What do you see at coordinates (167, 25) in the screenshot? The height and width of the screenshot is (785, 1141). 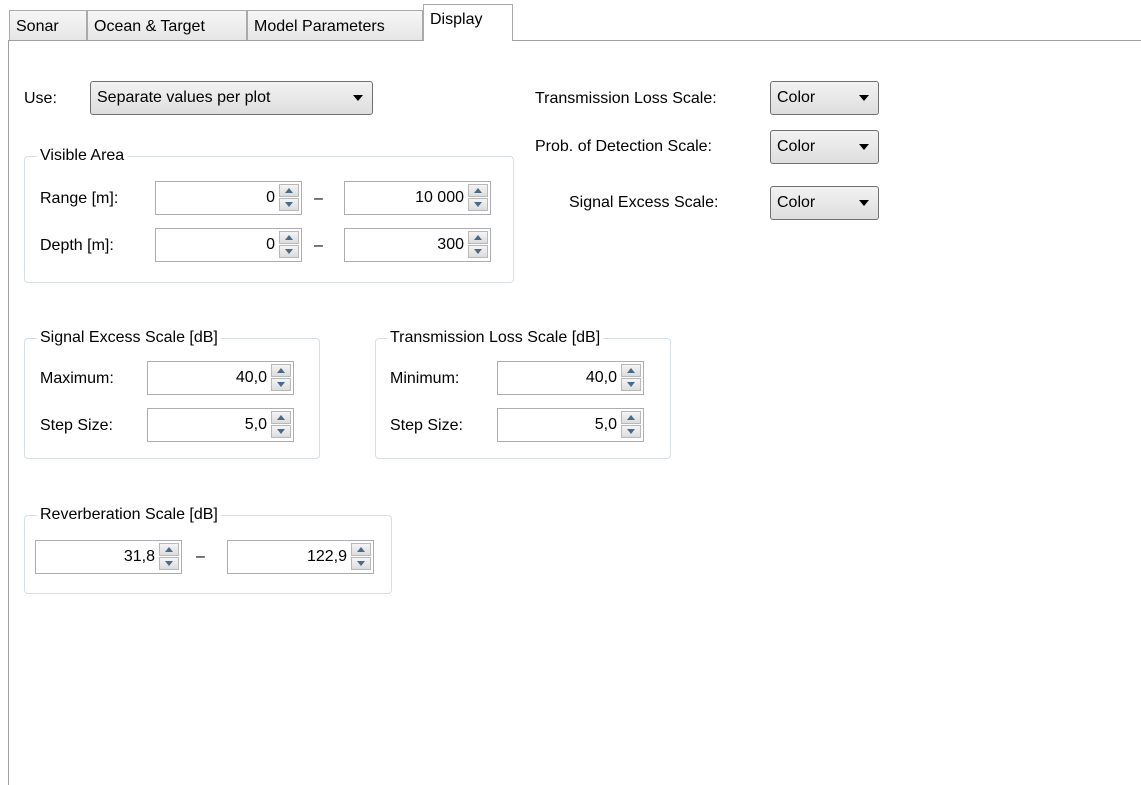 I see `tab-ocean-target: Ocean & Target` at bounding box center [167, 25].